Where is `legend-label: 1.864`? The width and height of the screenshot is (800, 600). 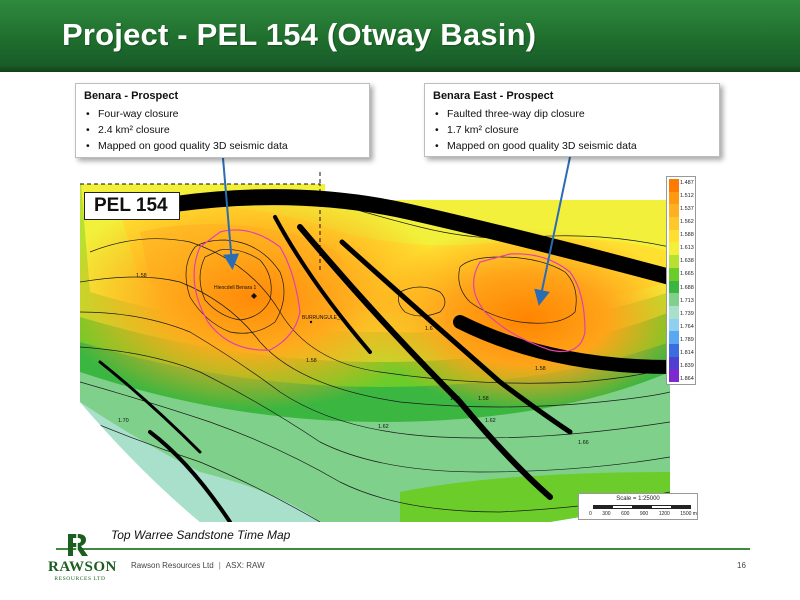 legend-label: 1.864 is located at coordinates (687, 378).